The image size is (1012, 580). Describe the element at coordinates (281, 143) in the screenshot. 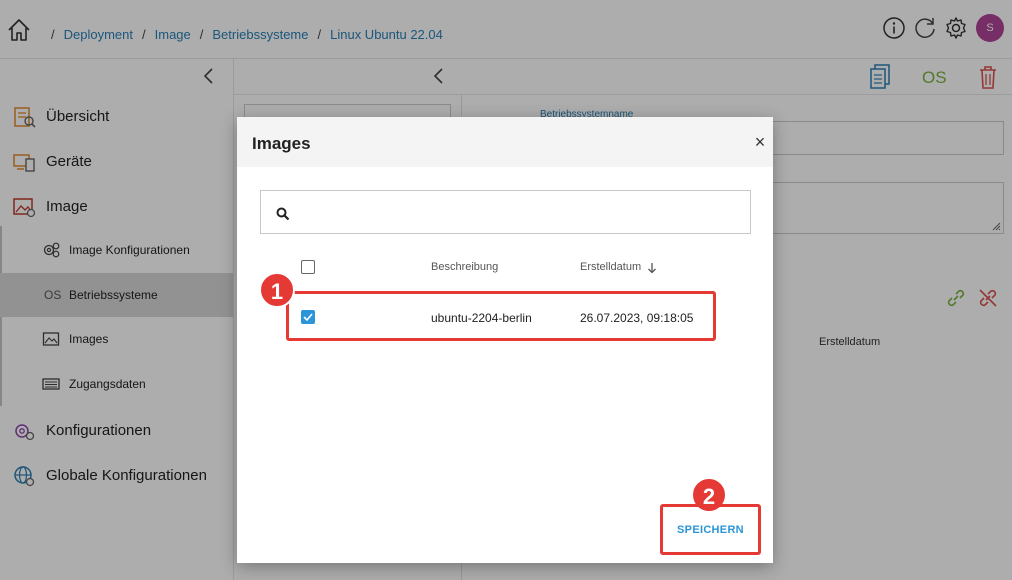

I see `dialog-title: Images` at that location.